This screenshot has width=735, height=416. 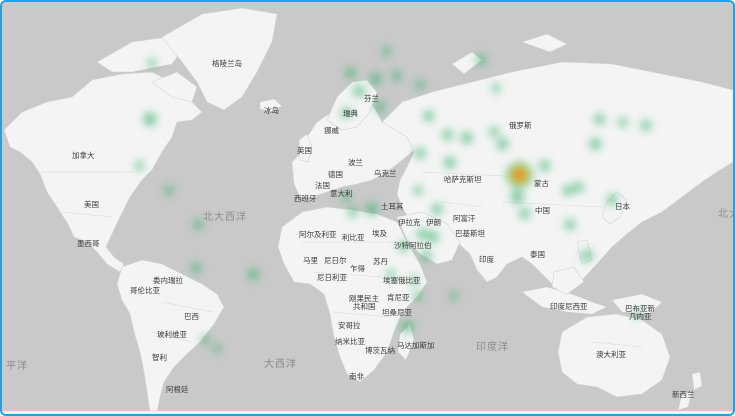 What do you see at coordinates (353, 237) in the screenshot?
I see `label-libya: 利比亚` at bounding box center [353, 237].